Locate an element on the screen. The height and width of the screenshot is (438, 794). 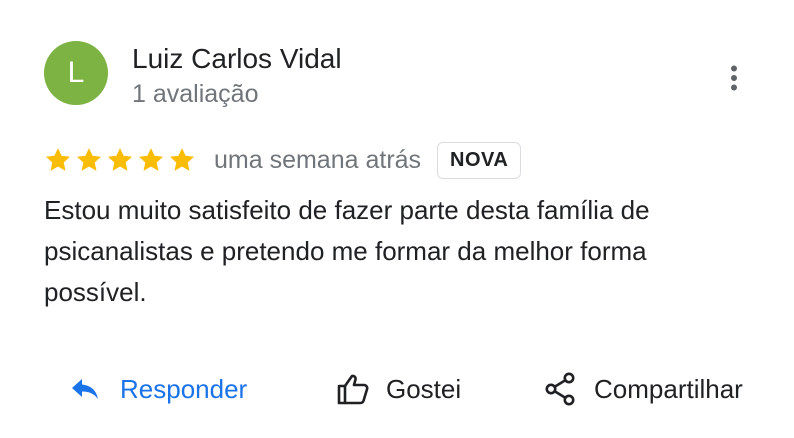
review-time: uma semana atrás is located at coordinates (318, 159).